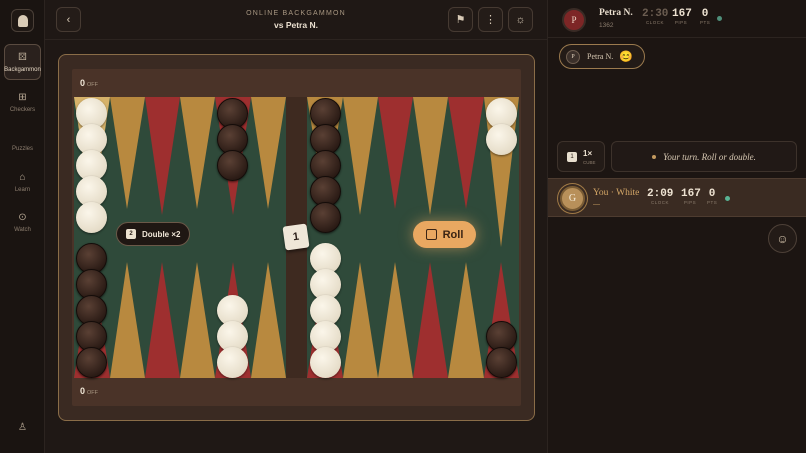 This screenshot has width=806, height=453. What do you see at coordinates (616, 13) in the screenshot?
I see `opponent-name: Petra N.` at bounding box center [616, 13].